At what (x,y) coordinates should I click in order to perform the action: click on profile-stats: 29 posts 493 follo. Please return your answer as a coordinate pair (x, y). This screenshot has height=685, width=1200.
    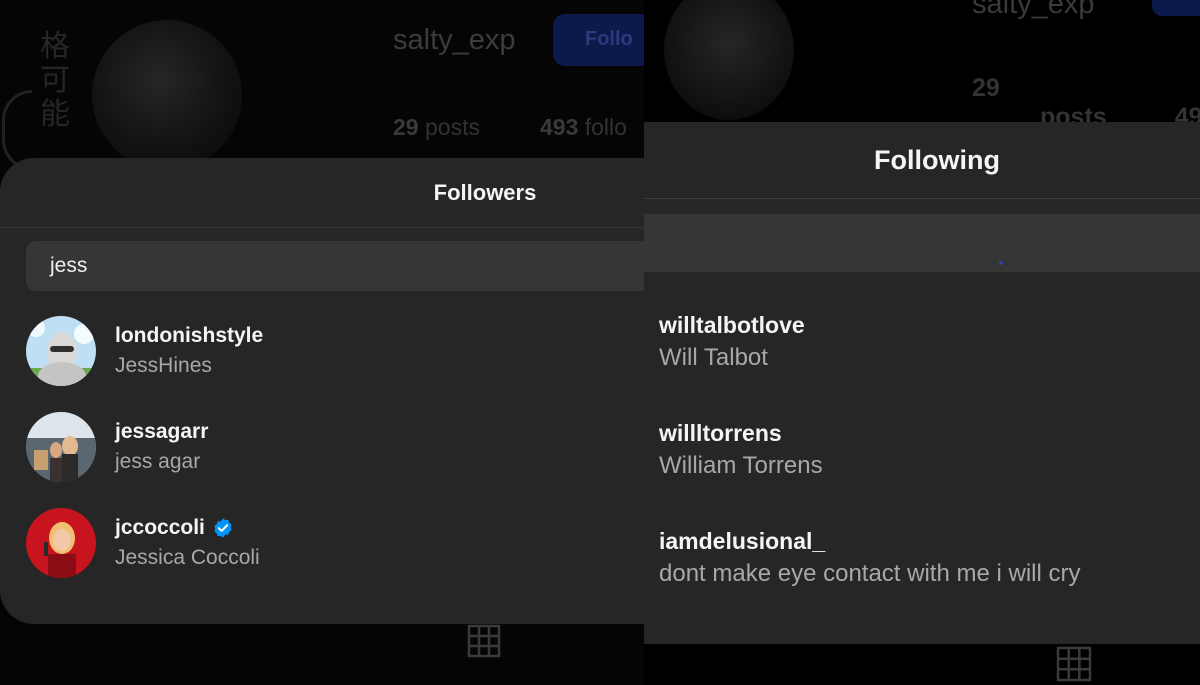
    Looking at the image, I should click on (510, 127).